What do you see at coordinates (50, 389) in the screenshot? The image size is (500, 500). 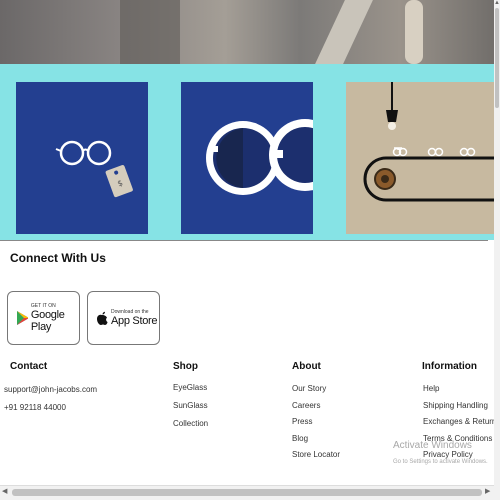 I see `contact-email-link: support@john-jacobs.com` at bounding box center [50, 389].